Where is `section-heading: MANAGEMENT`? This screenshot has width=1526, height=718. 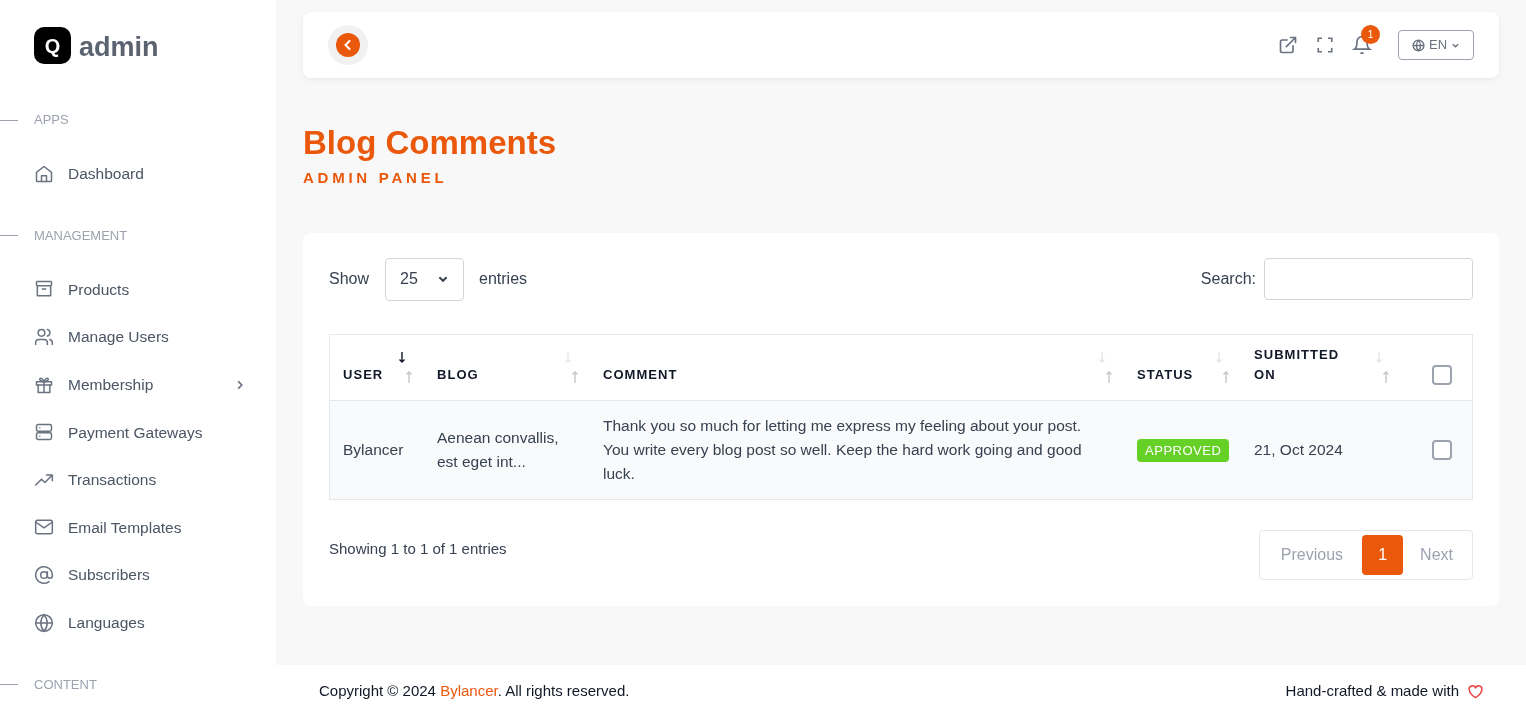
section-heading: MANAGEMENT is located at coordinates (81, 235).